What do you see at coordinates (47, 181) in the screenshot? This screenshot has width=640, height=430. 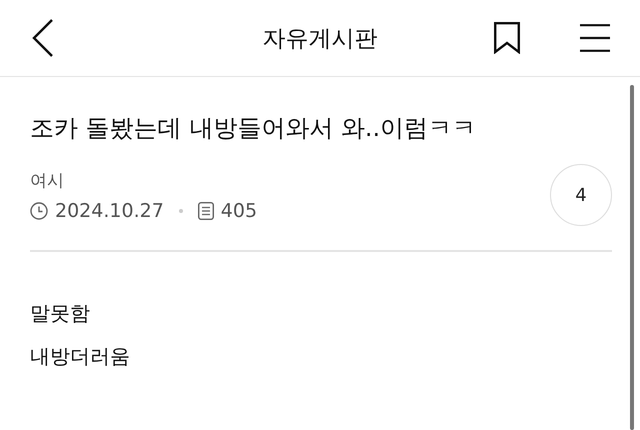 I see `author-name: 여시` at bounding box center [47, 181].